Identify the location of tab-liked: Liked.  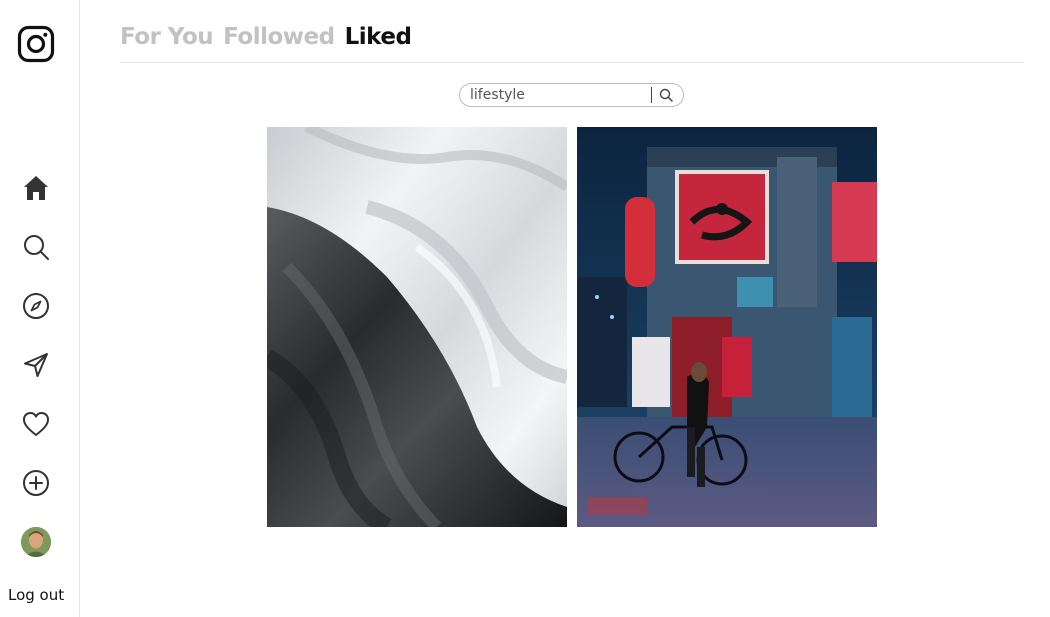
(378, 37).